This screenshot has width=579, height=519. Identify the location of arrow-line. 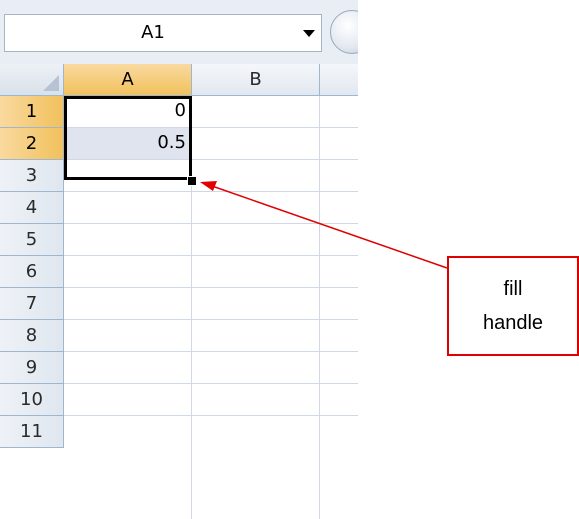
(329, 227).